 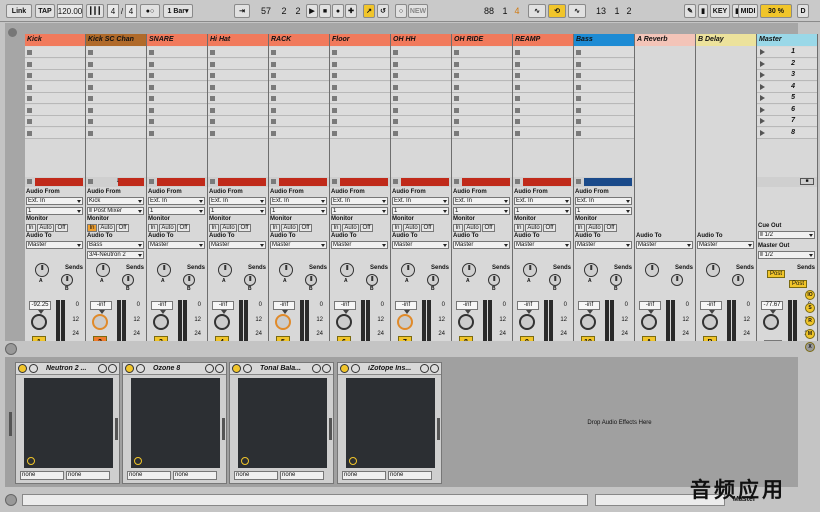 I want to click on automation-back-icon: ↺, so click(x=383, y=11).